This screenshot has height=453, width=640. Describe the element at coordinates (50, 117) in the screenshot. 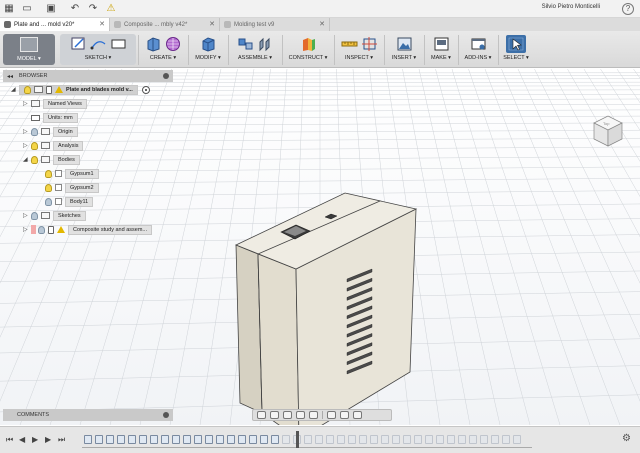

I see `tree-item-units: Units: mm` at that location.